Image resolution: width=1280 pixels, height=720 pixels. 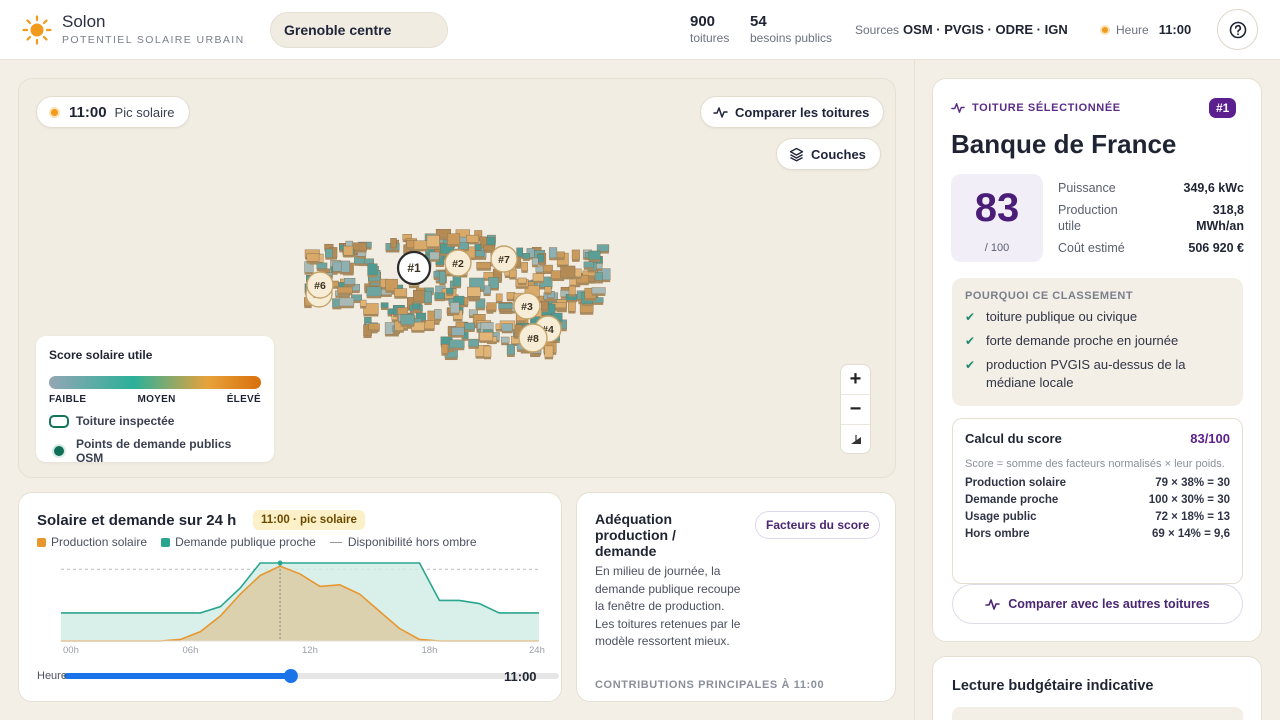 What do you see at coordinates (855, 380) in the screenshot?
I see `zoom-in-button: +` at bounding box center [855, 380].